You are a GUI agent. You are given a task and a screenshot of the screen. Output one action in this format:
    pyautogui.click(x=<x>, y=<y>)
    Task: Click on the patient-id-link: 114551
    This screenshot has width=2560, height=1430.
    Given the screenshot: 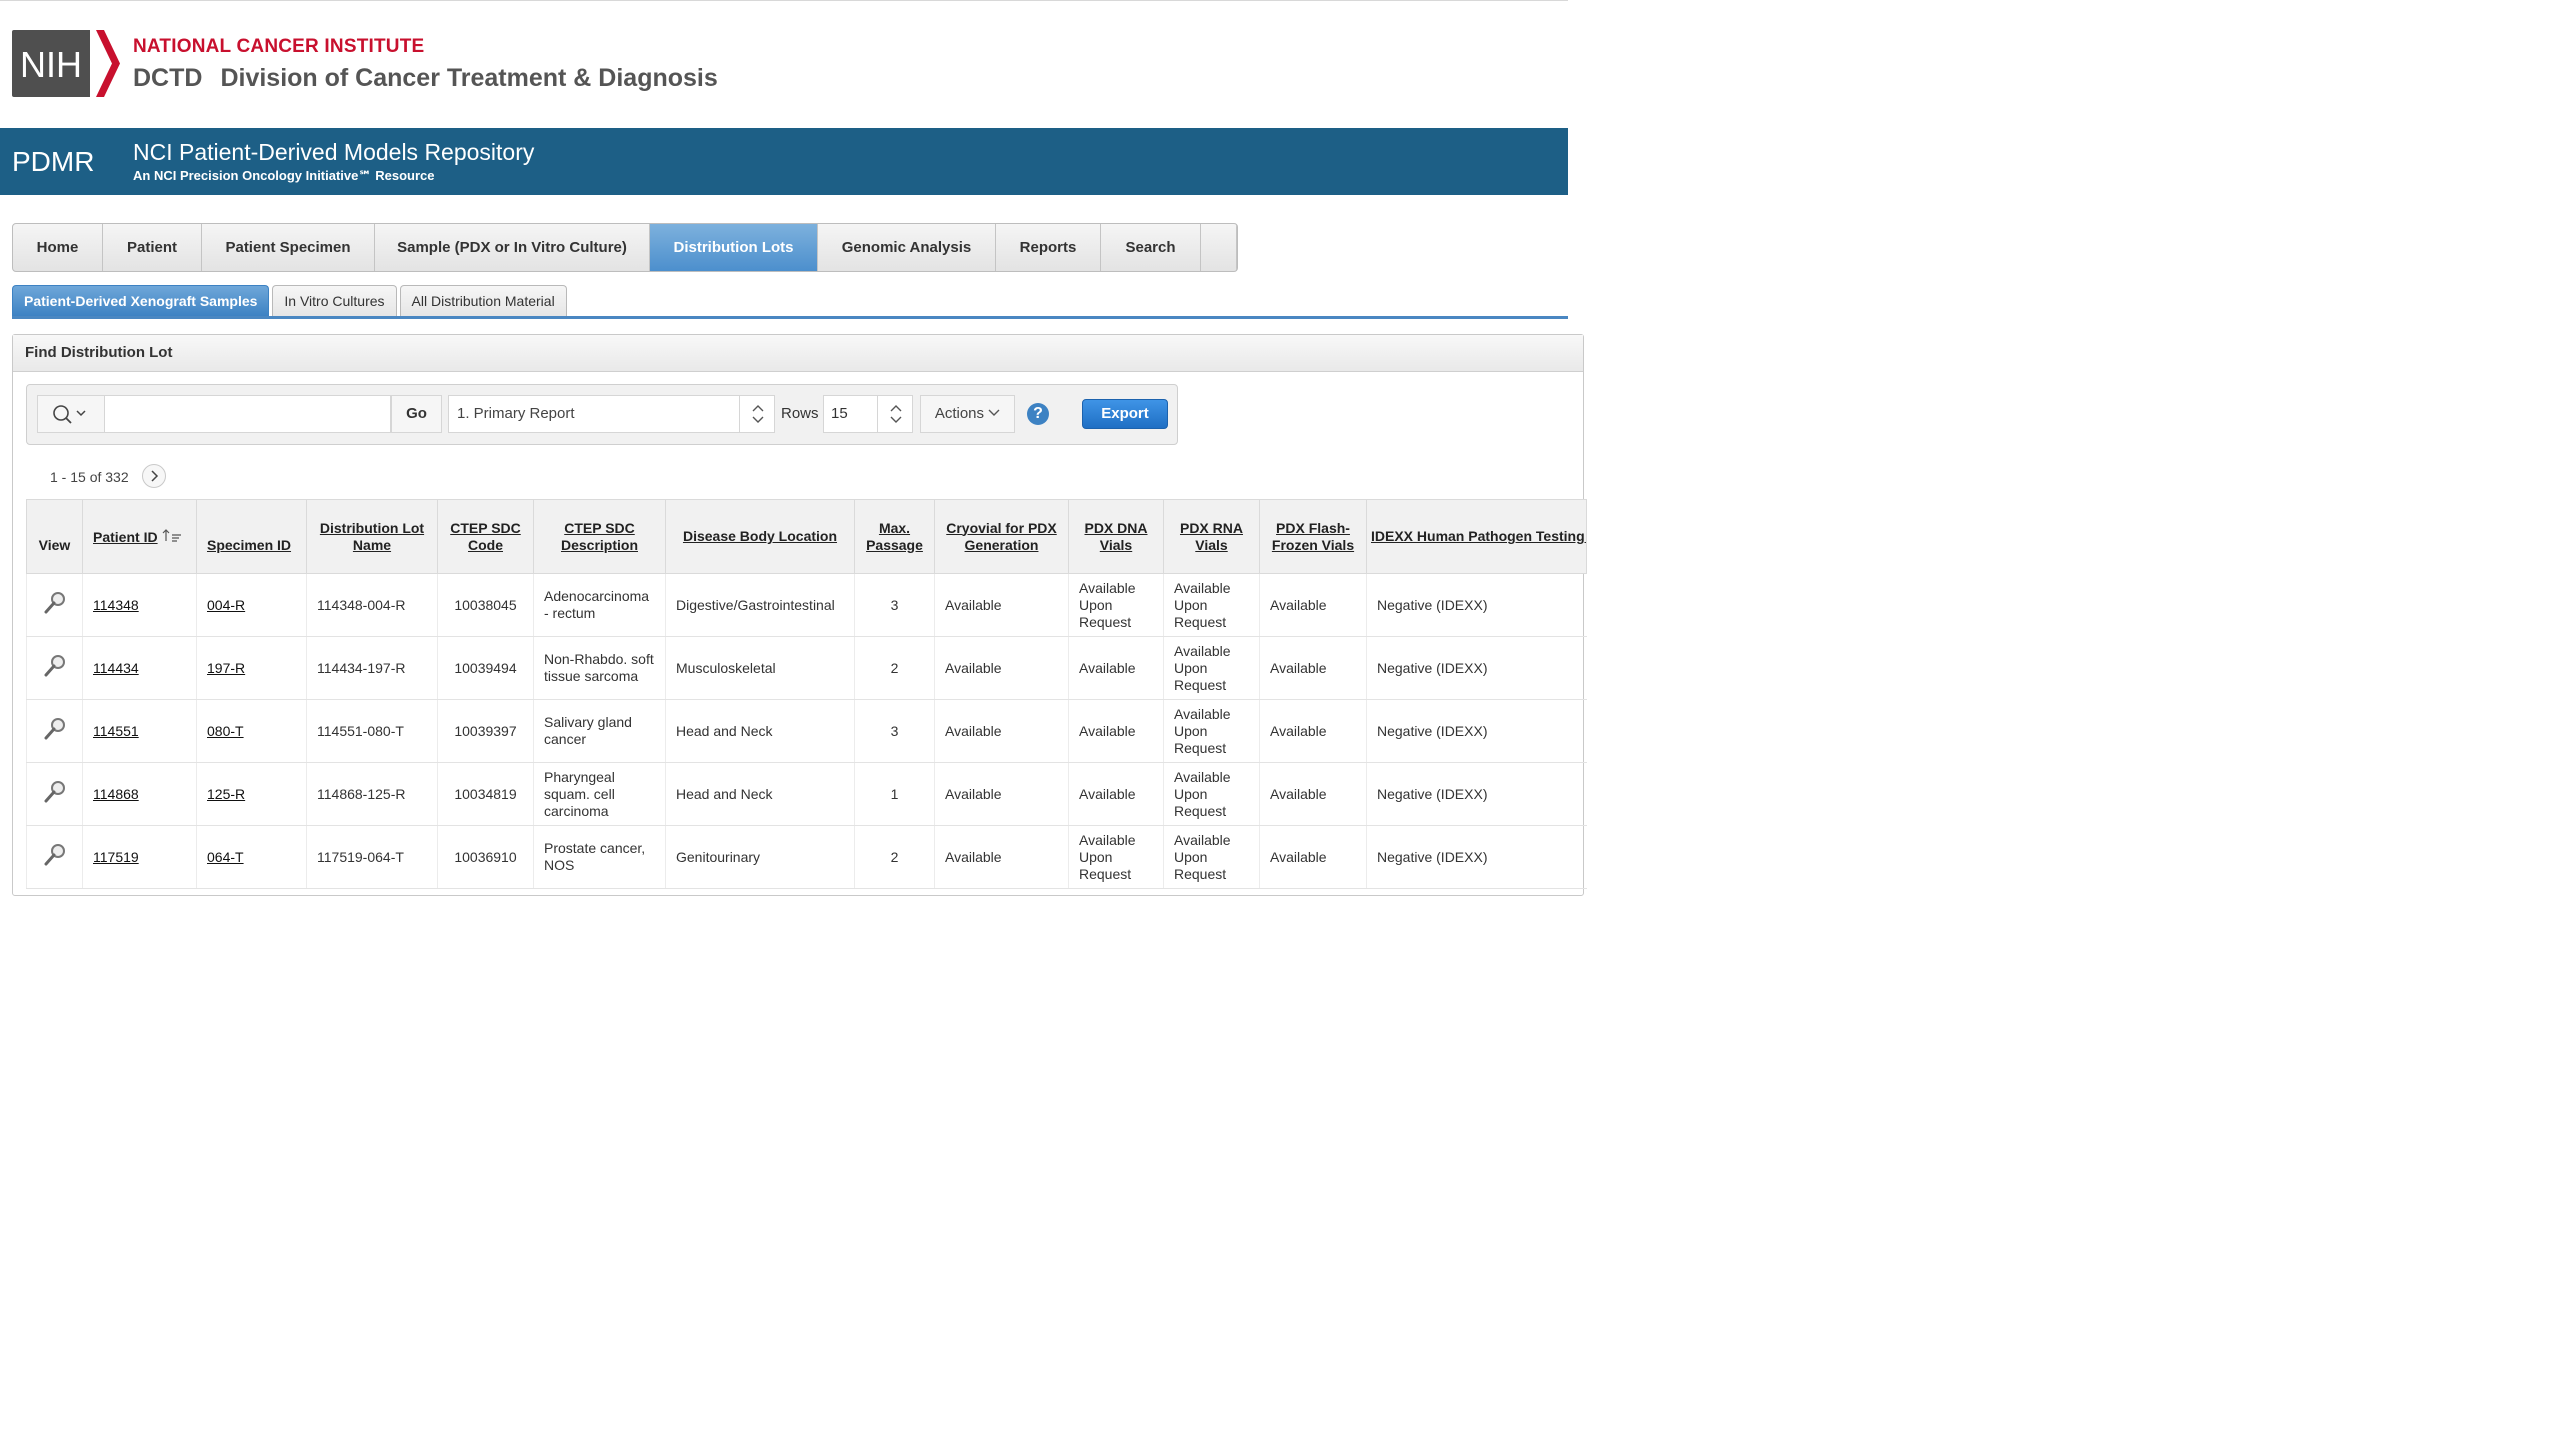 What is the action you would take?
    pyautogui.click(x=116, y=731)
    